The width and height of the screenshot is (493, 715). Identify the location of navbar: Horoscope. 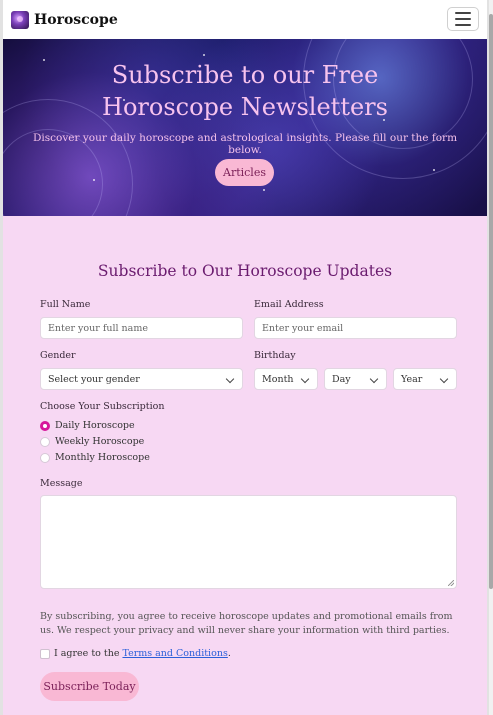
(245, 19).